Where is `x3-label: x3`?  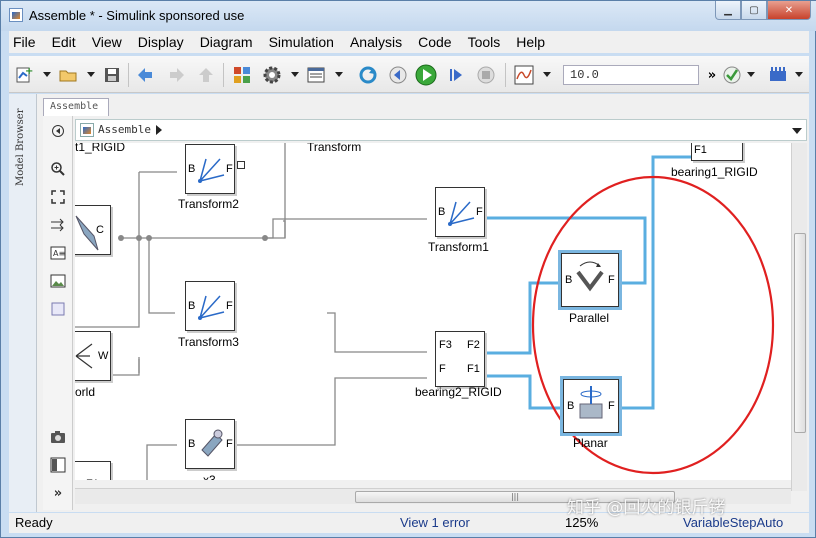
x3-label: x3 is located at coordinates (209, 476).